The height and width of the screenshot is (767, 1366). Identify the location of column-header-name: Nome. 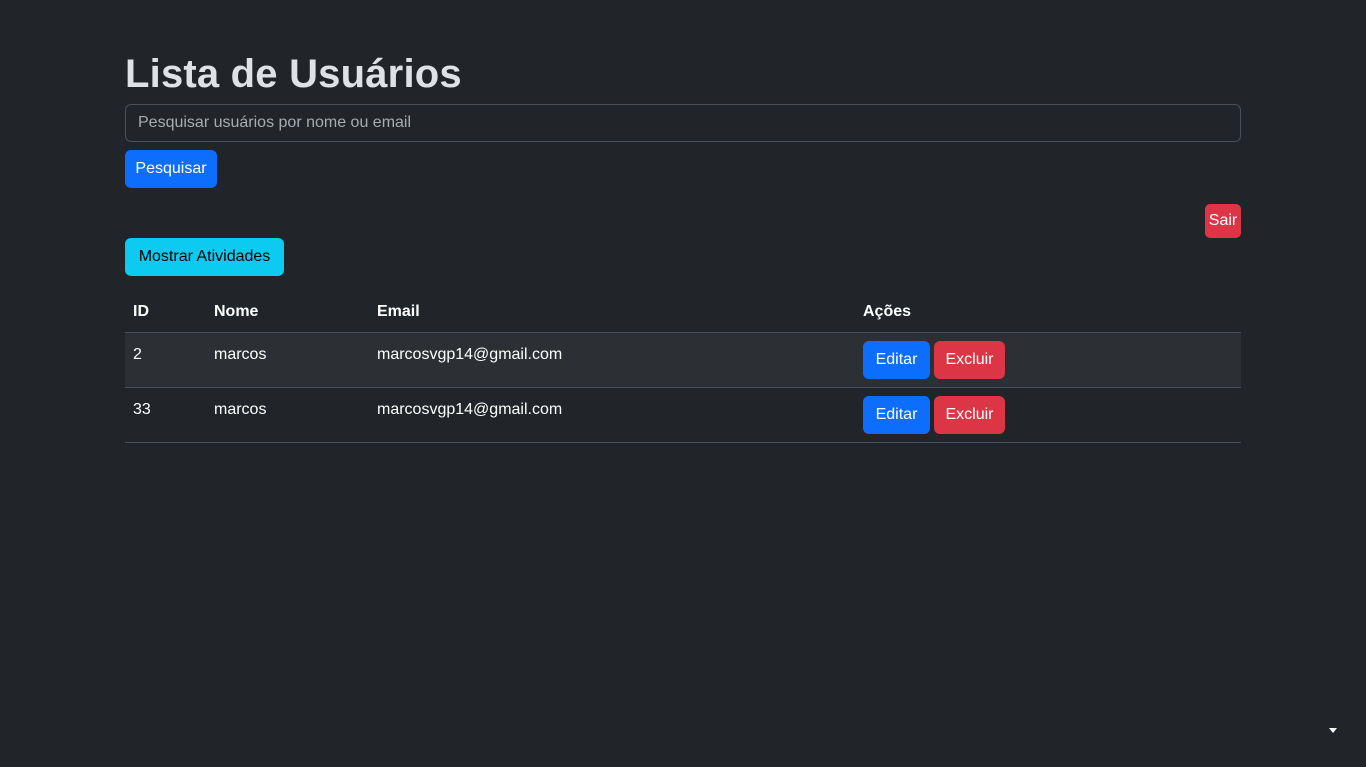
(287, 312).